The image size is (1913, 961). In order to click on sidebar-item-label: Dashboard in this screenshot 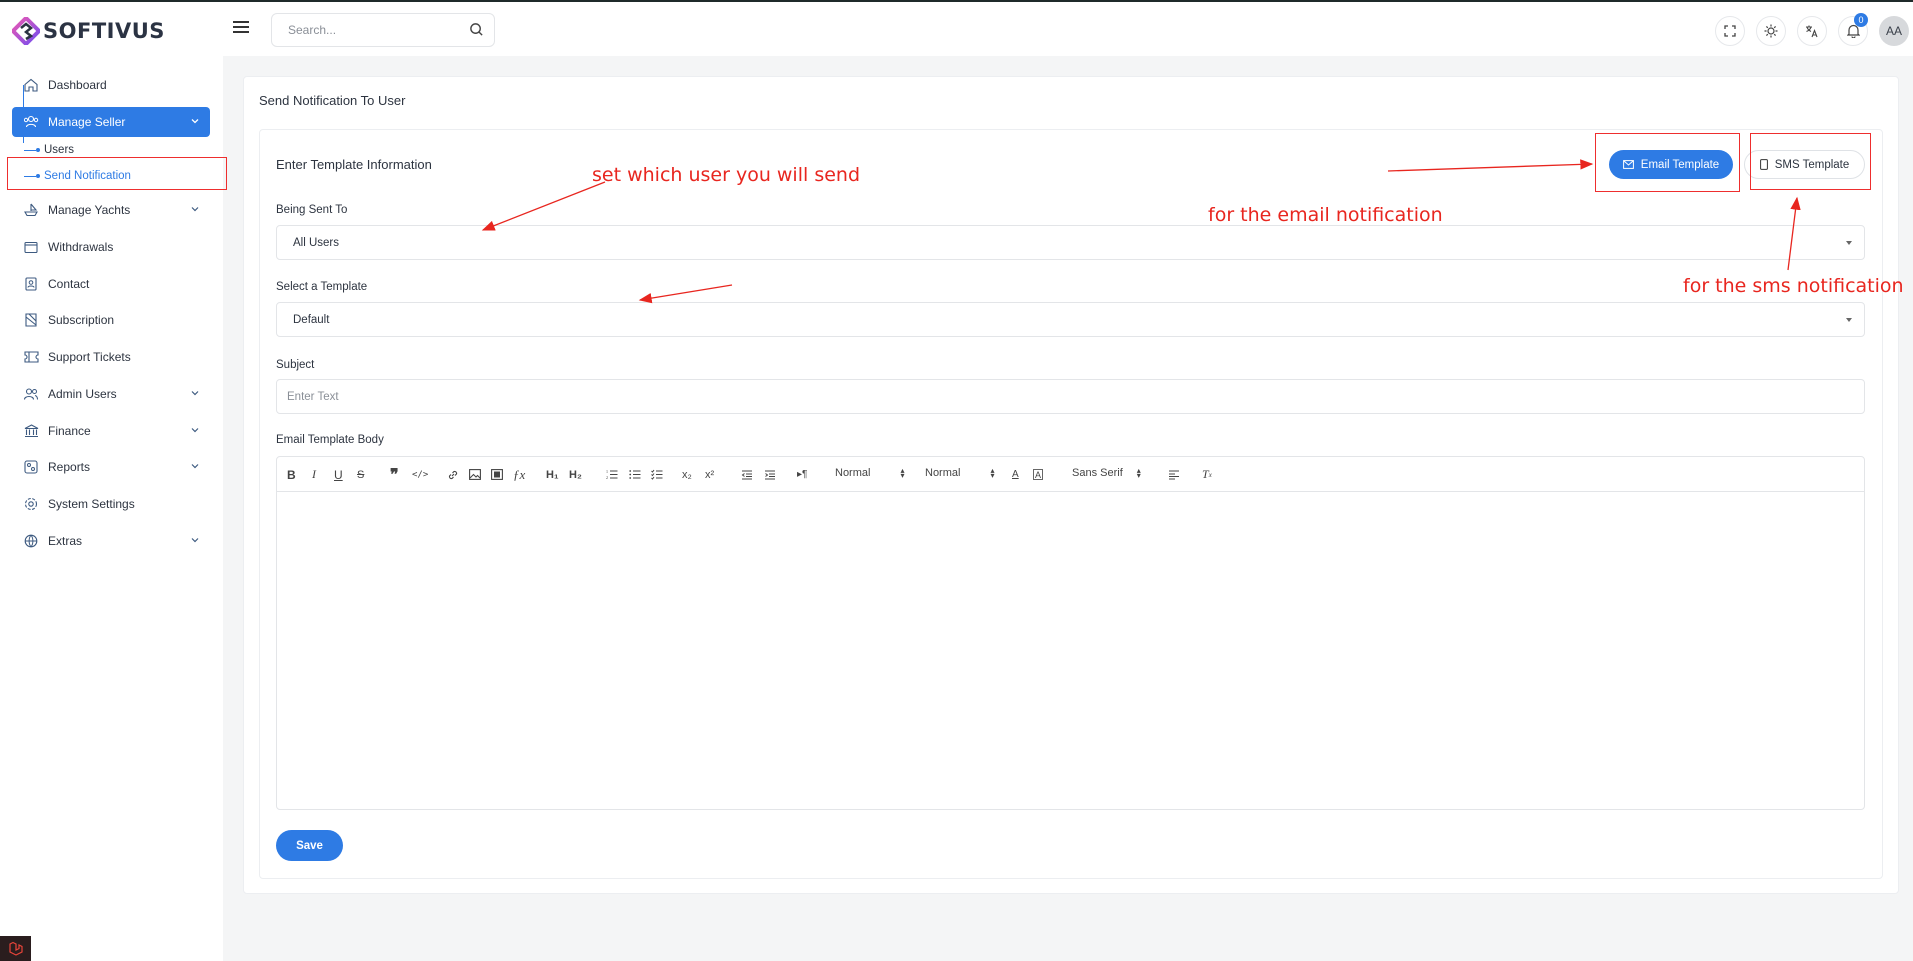, I will do `click(77, 85)`.